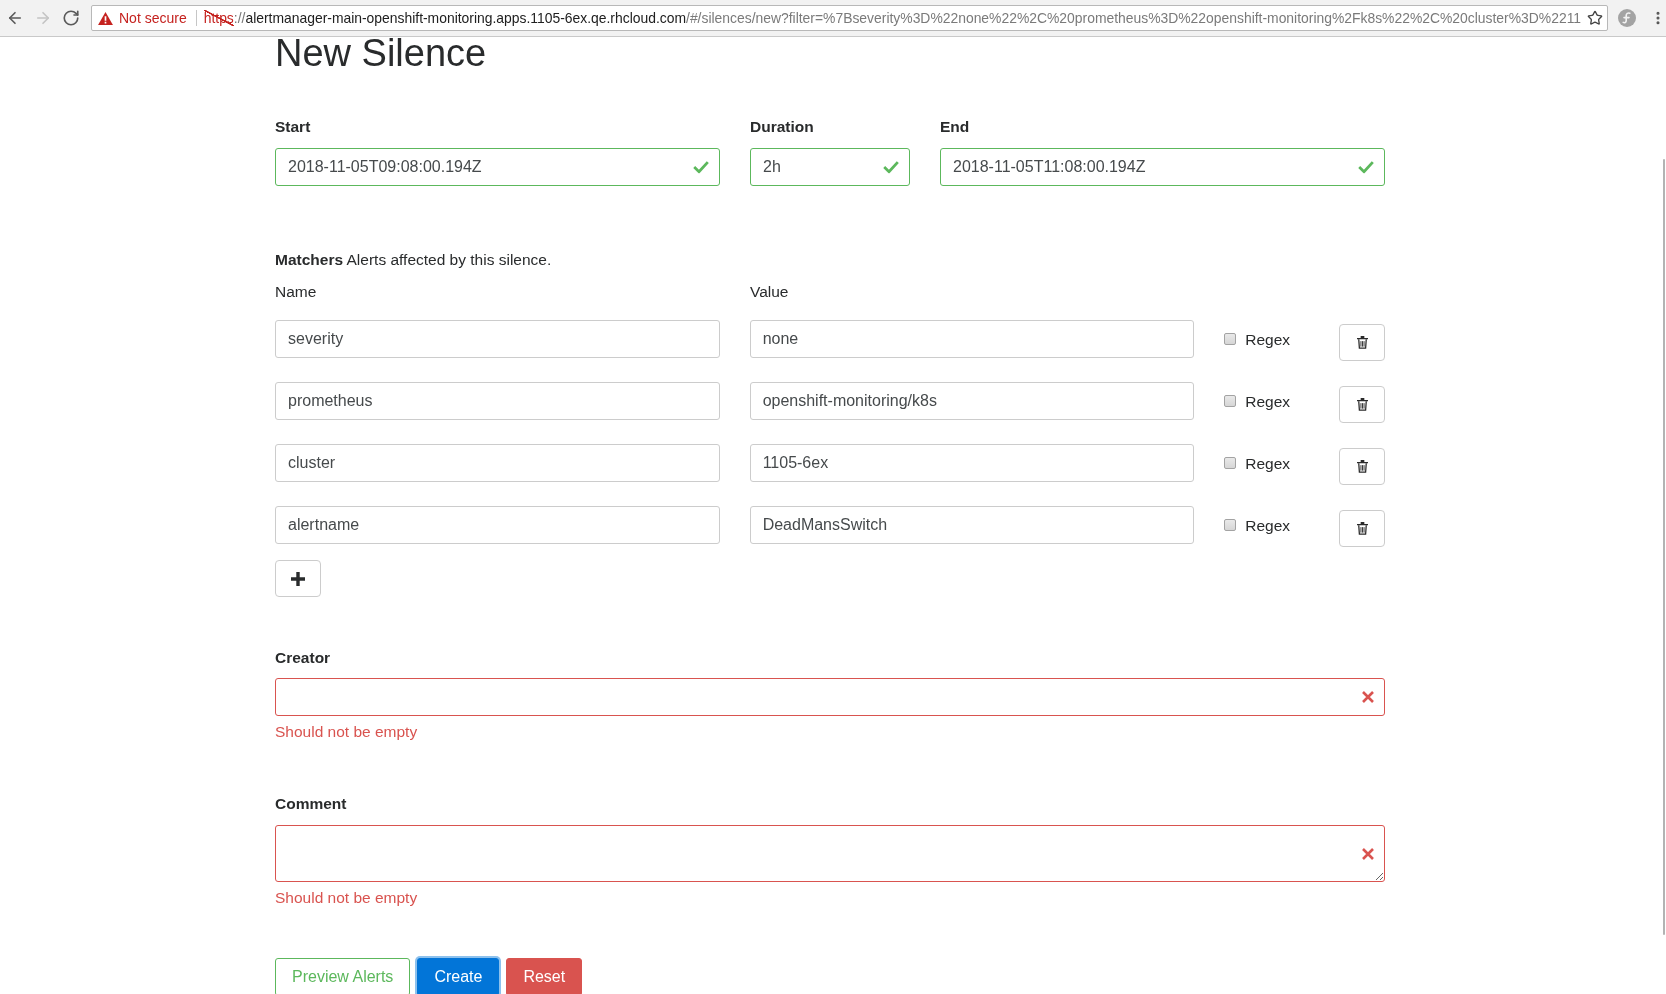 Image resolution: width=1666 pixels, height=994 pixels. What do you see at coordinates (972, 401) in the screenshot?
I see `matcher-value-field: openshift-monitoring/k8s` at bounding box center [972, 401].